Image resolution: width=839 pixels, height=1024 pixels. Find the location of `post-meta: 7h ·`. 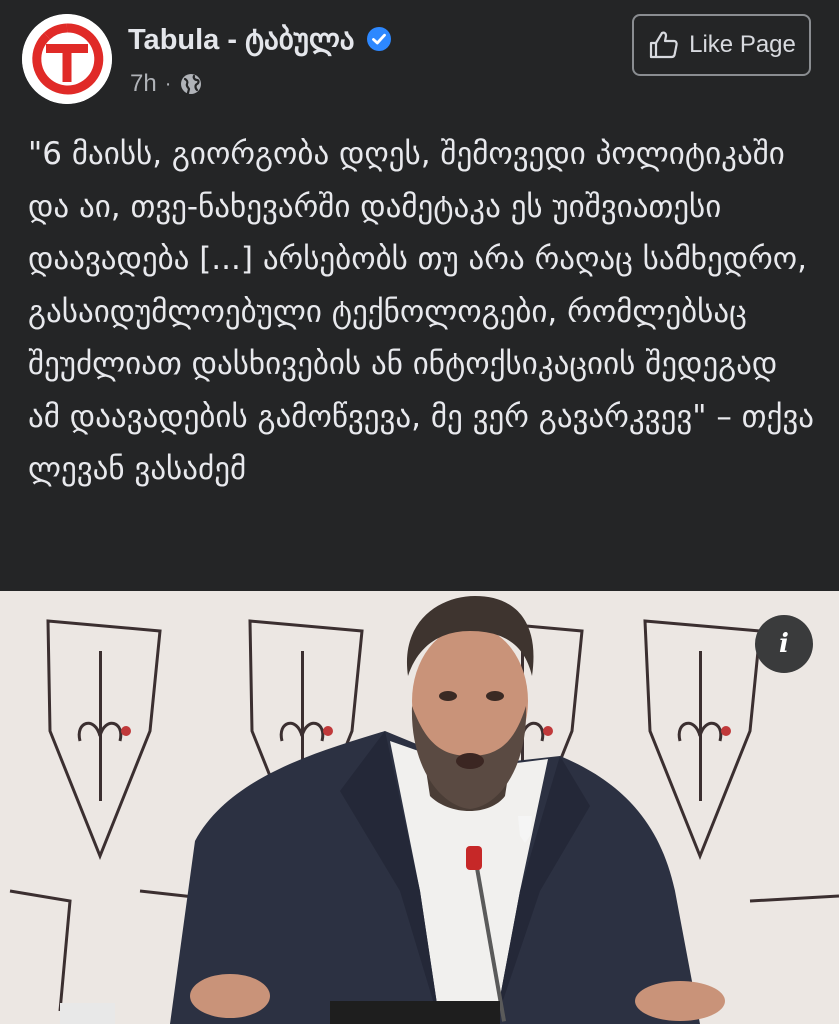

post-meta: 7h · is located at coordinates (166, 84).